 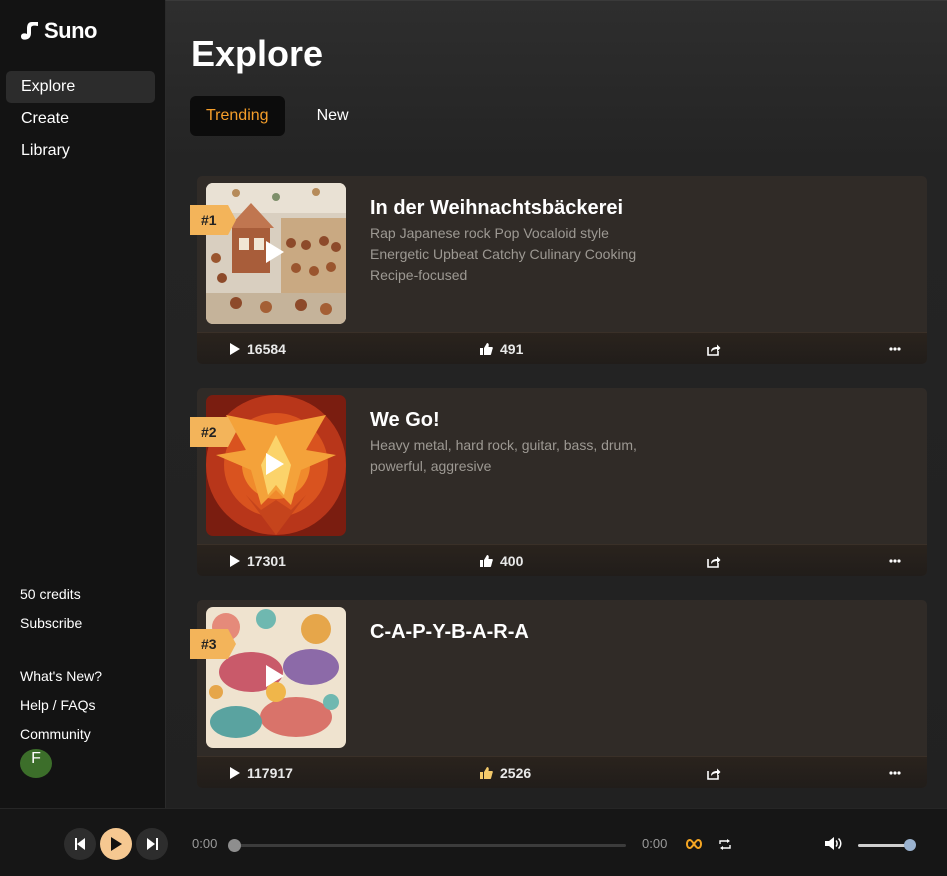 I want to click on suno-logo: Suno, so click(x=59, y=31).